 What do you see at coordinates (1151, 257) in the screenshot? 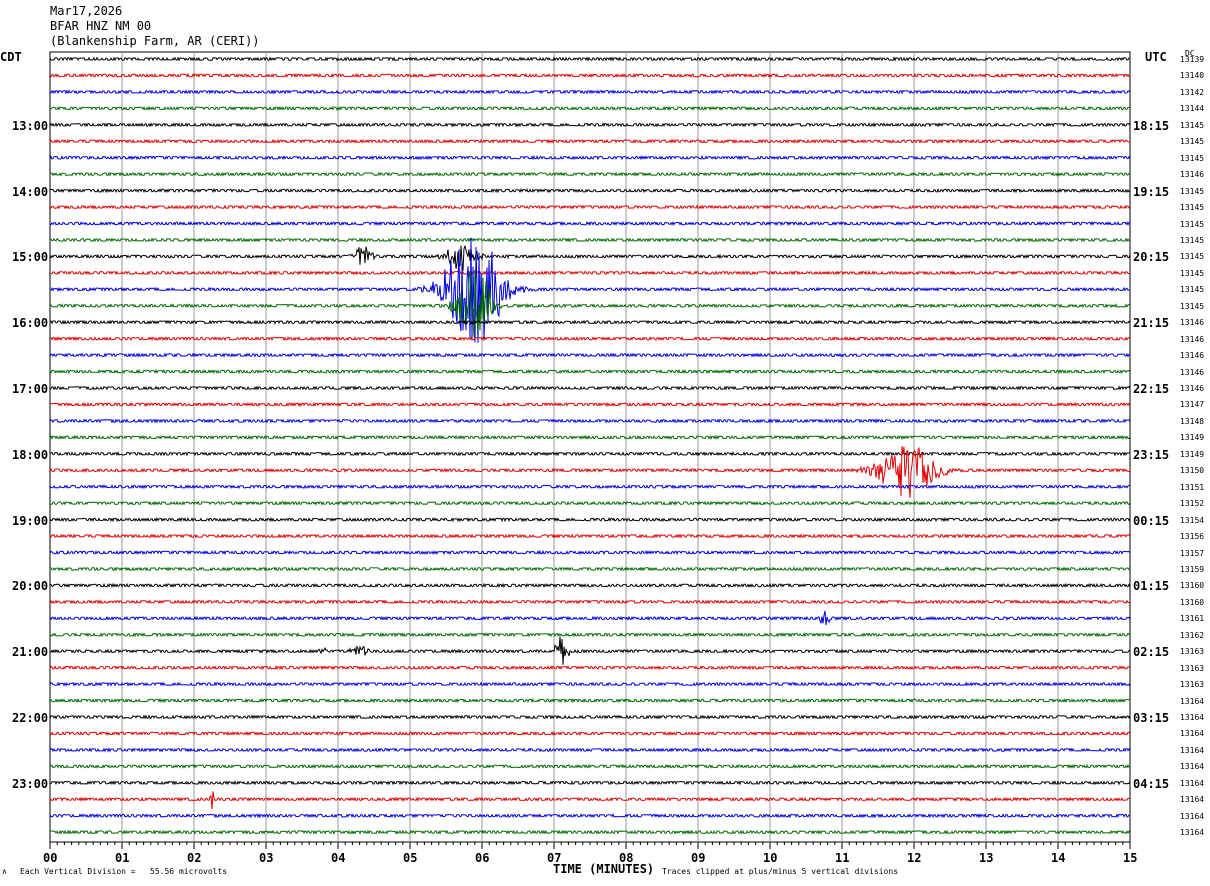
I see `right-hour-label: 20:15` at bounding box center [1151, 257].